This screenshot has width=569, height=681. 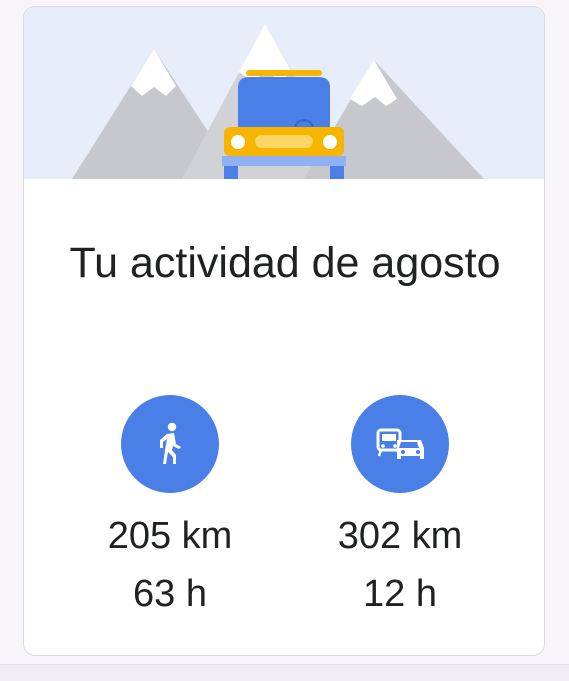 What do you see at coordinates (400, 536) in the screenshot?
I see `driving-distance: 302 km` at bounding box center [400, 536].